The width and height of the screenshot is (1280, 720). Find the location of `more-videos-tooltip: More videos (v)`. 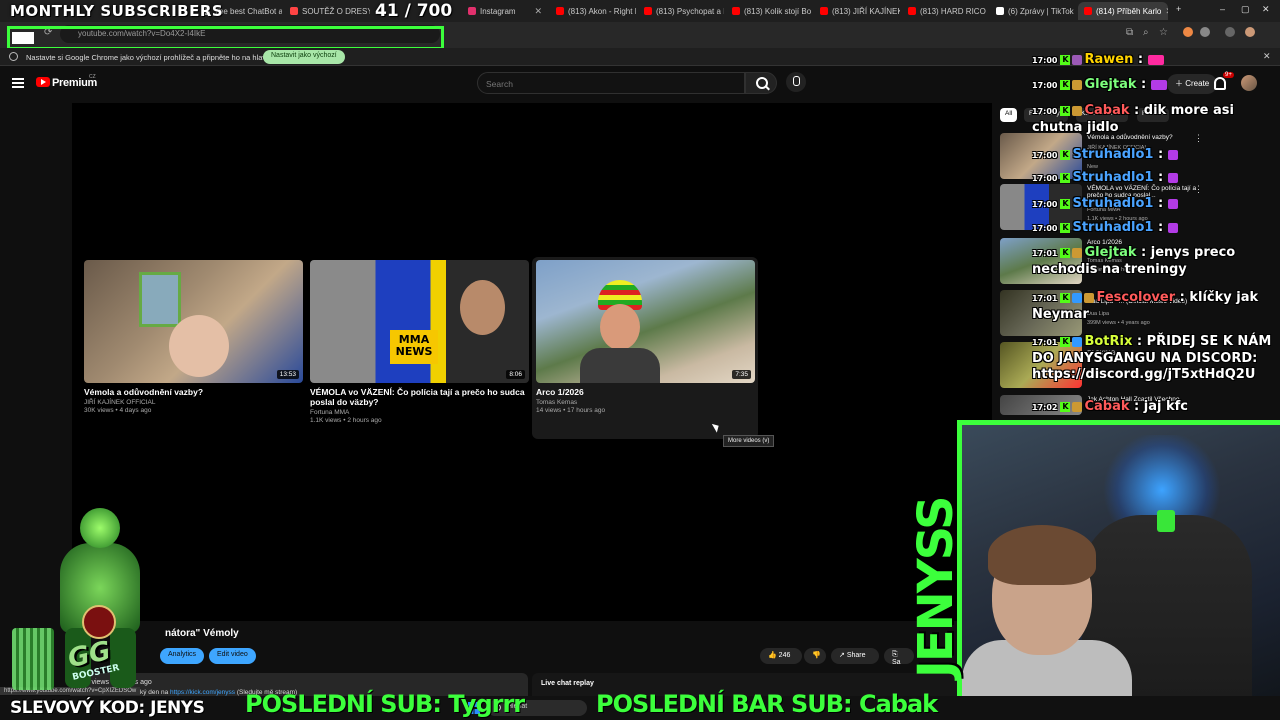

more-videos-tooltip: More videos (v) is located at coordinates (749, 441).